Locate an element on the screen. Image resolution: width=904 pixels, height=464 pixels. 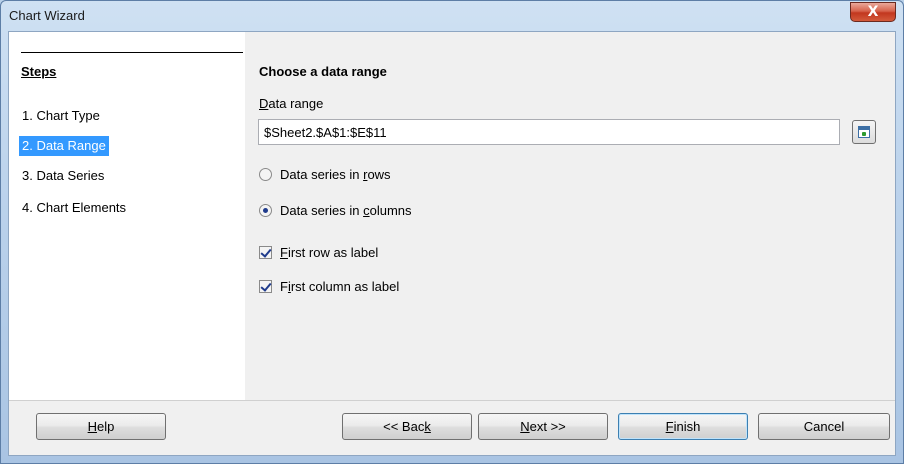
select-range-icon is located at coordinates (864, 132).